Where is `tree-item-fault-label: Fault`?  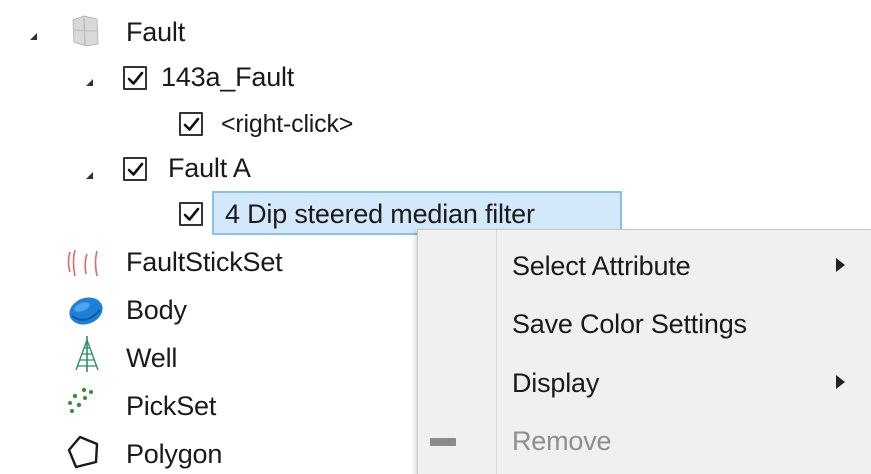 tree-item-fault-label: Fault is located at coordinates (155, 32).